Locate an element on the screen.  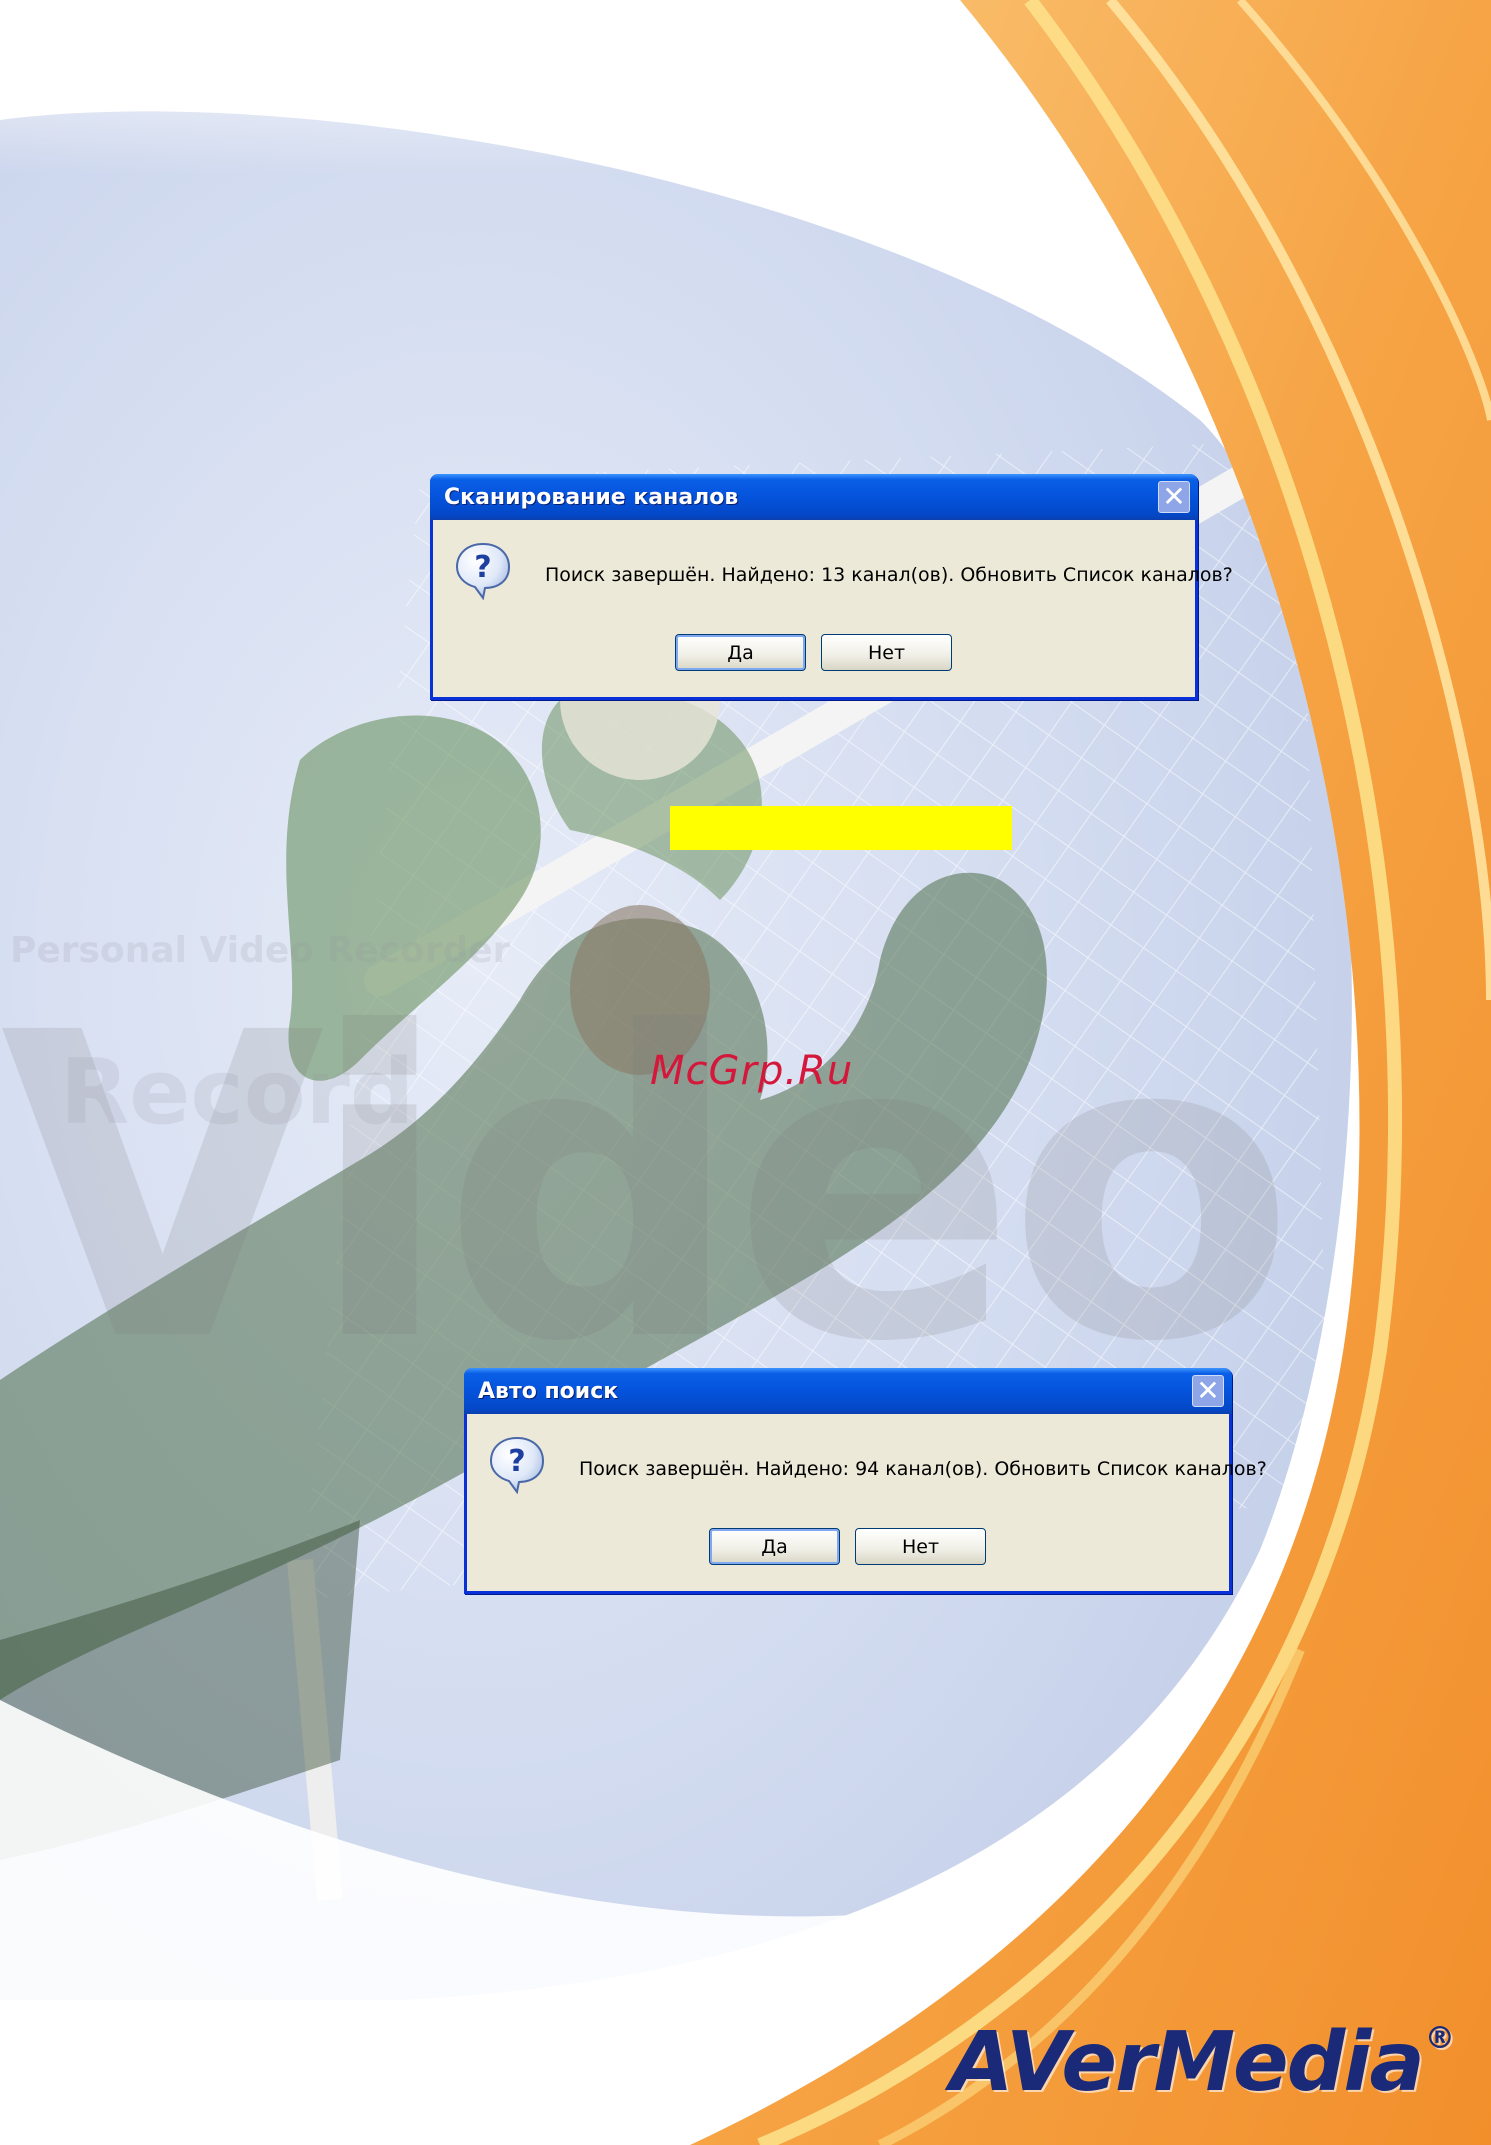
dialog-title: Сканирование каналов is located at coordinates (591, 497).